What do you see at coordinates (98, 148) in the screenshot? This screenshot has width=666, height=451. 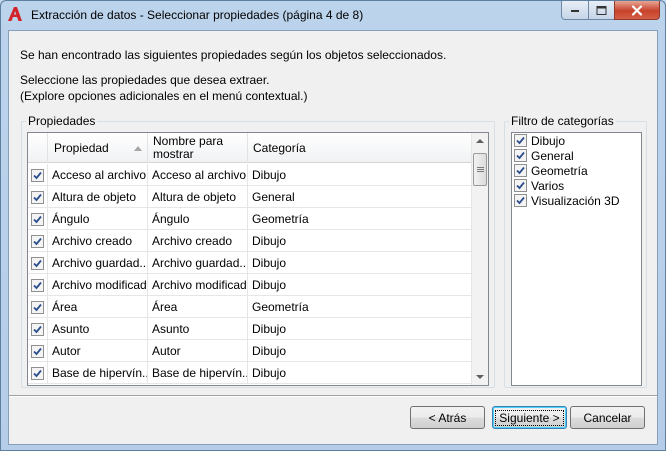 I see `header-property: Propiedad` at bounding box center [98, 148].